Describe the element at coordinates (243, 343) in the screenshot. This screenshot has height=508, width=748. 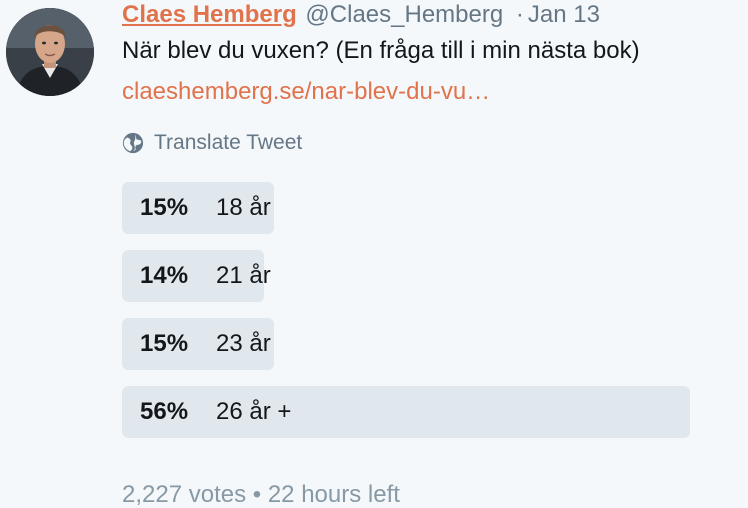
I see `poll-label: 23 år` at that location.